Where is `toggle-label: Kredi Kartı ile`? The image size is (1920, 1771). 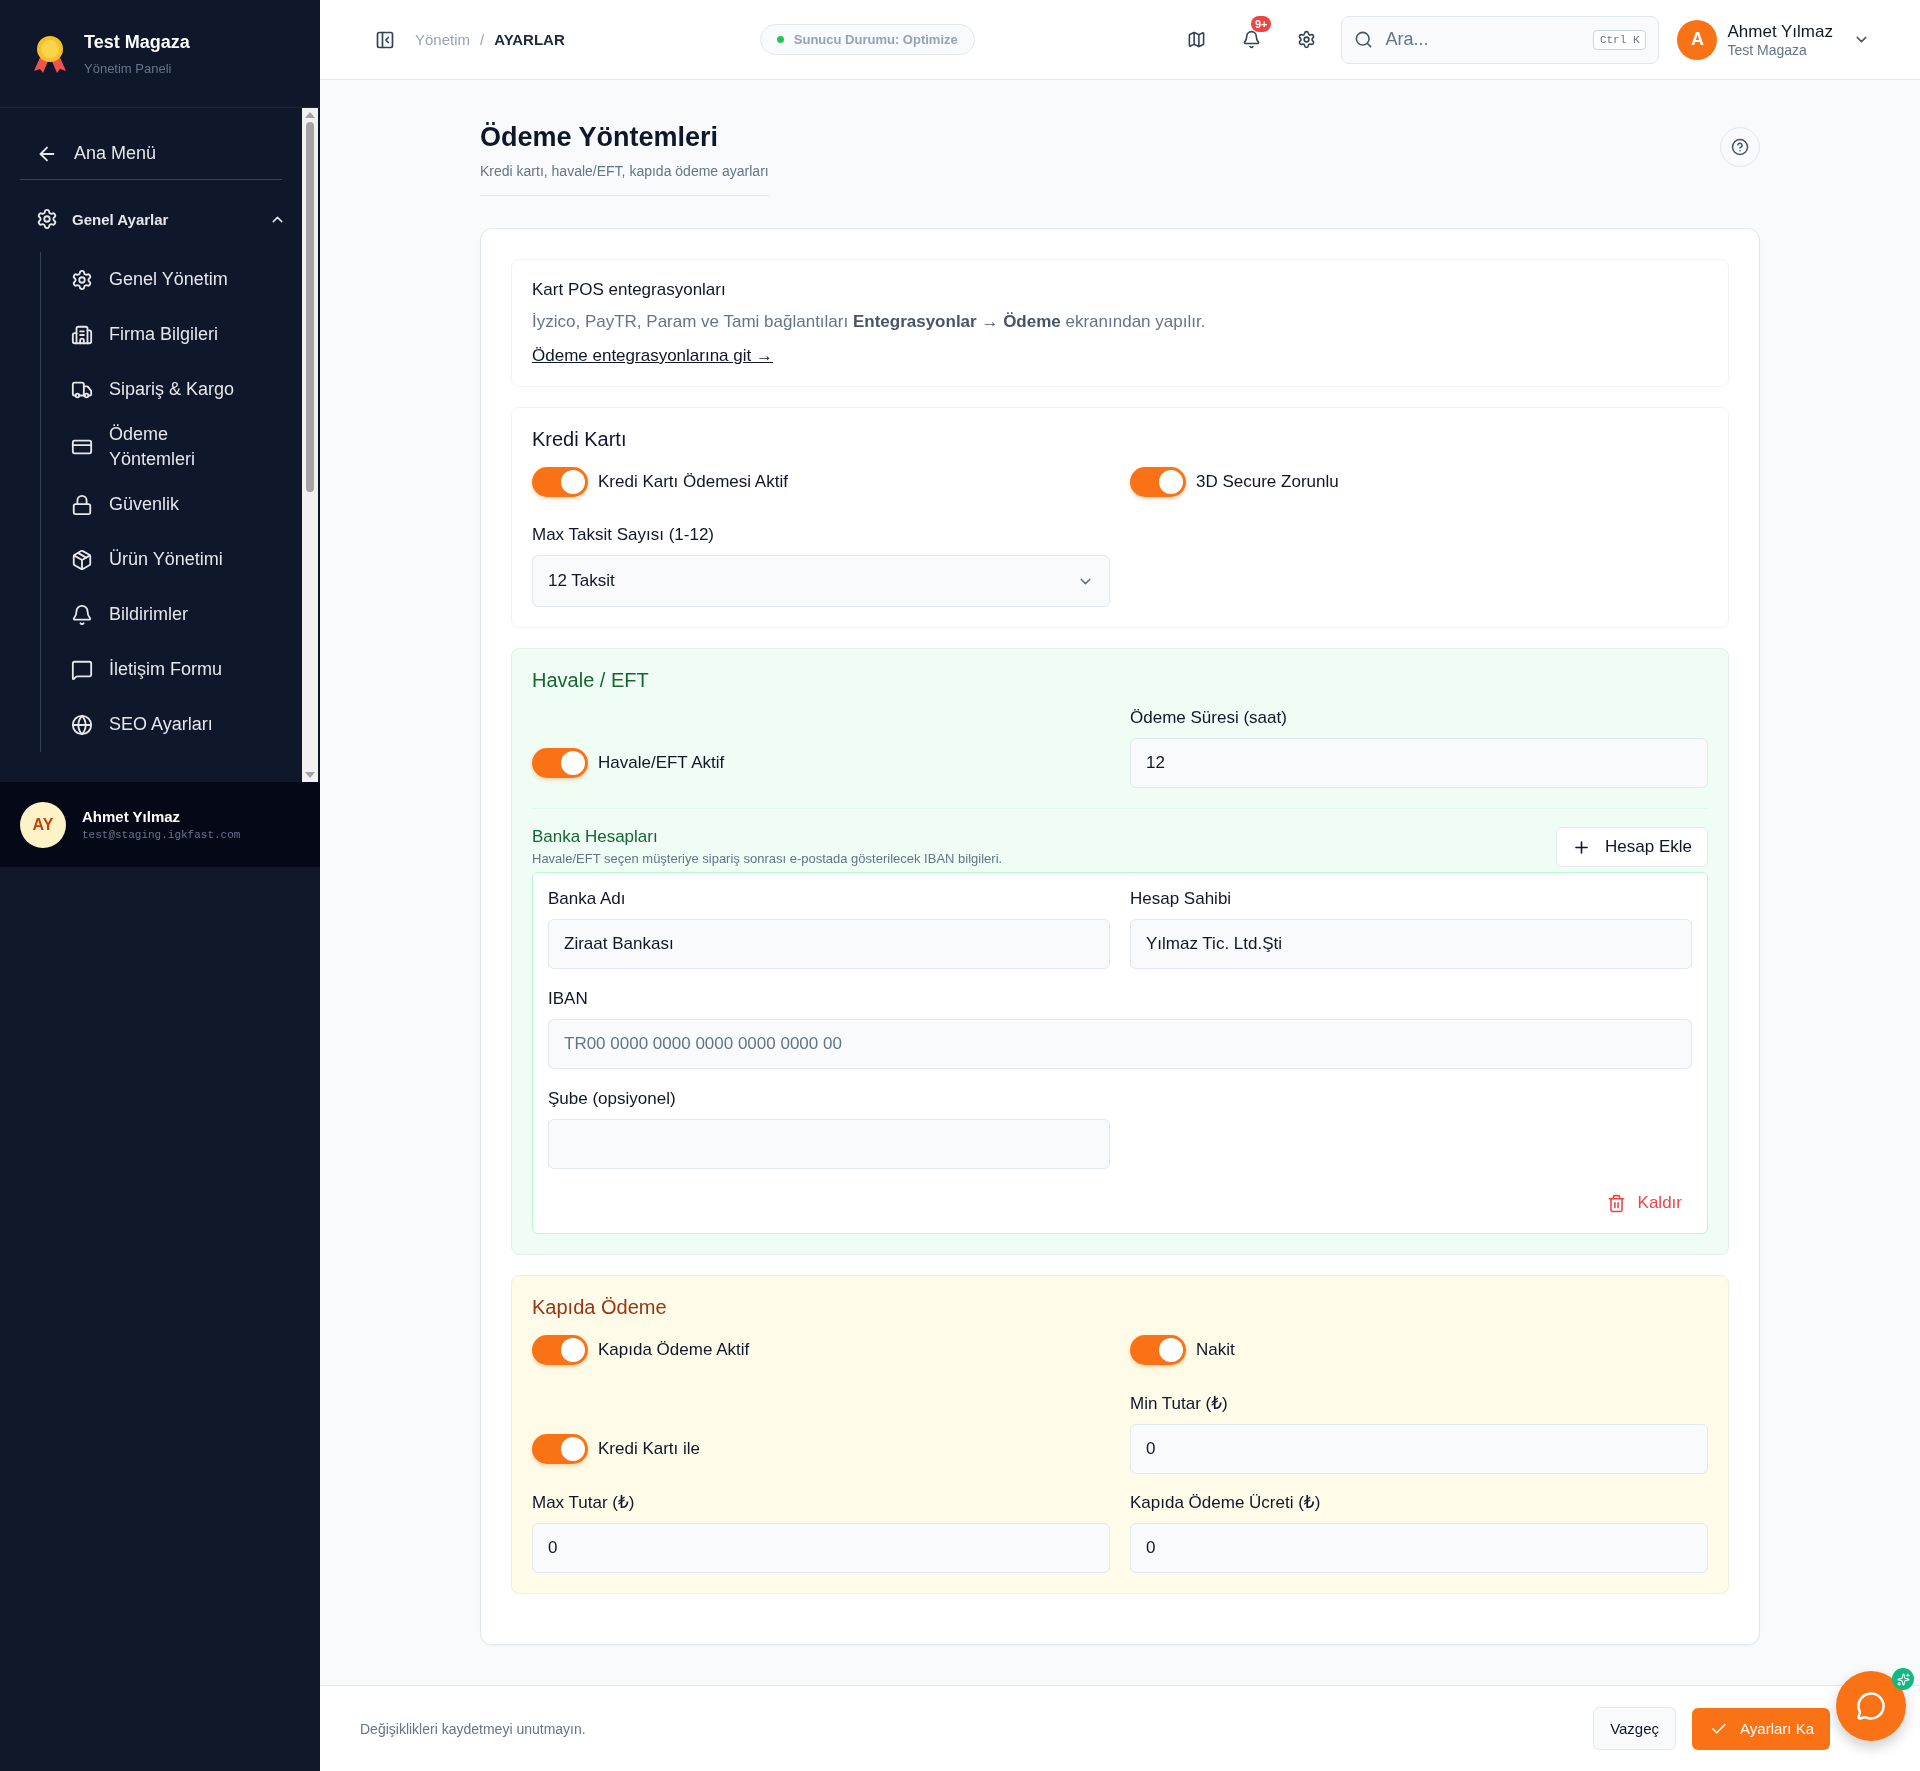 toggle-label: Kredi Kartı ile is located at coordinates (649, 1449).